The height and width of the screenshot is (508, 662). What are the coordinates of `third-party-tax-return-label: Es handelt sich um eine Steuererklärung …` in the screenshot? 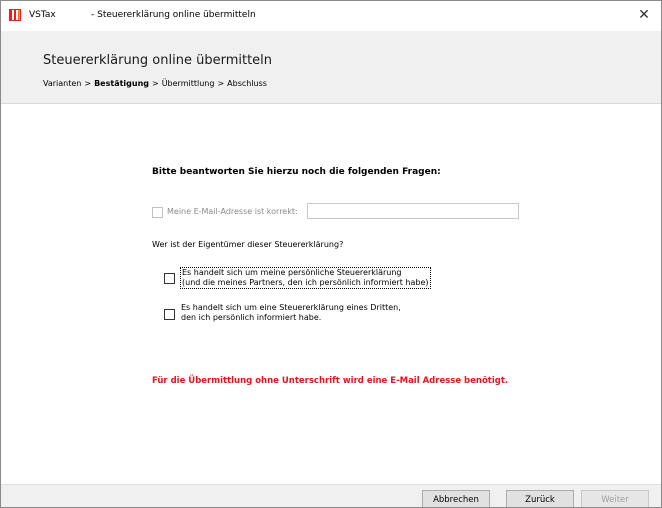 It's located at (291, 313).